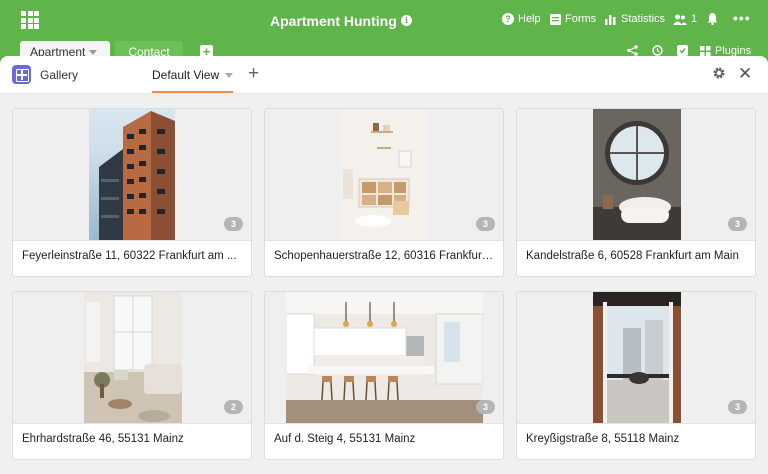 The height and width of the screenshot is (474, 768). Describe the element at coordinates (406, 20) in the screenshot. I see `info-icon: i` at that location.